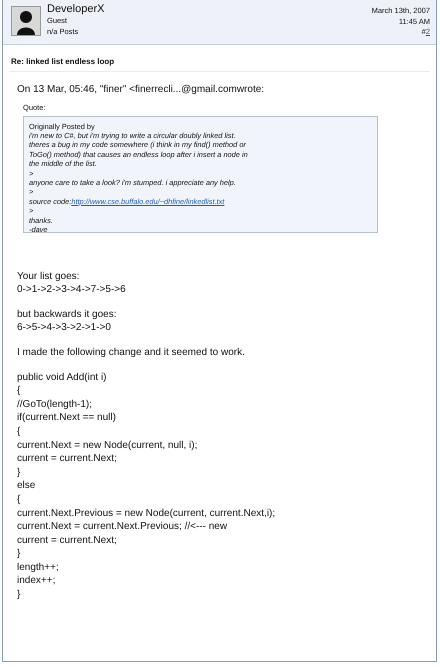  Describe the element at coordinates (67, 315) in the screenshot. I see `post-text: but backwards it goes:` at that location.